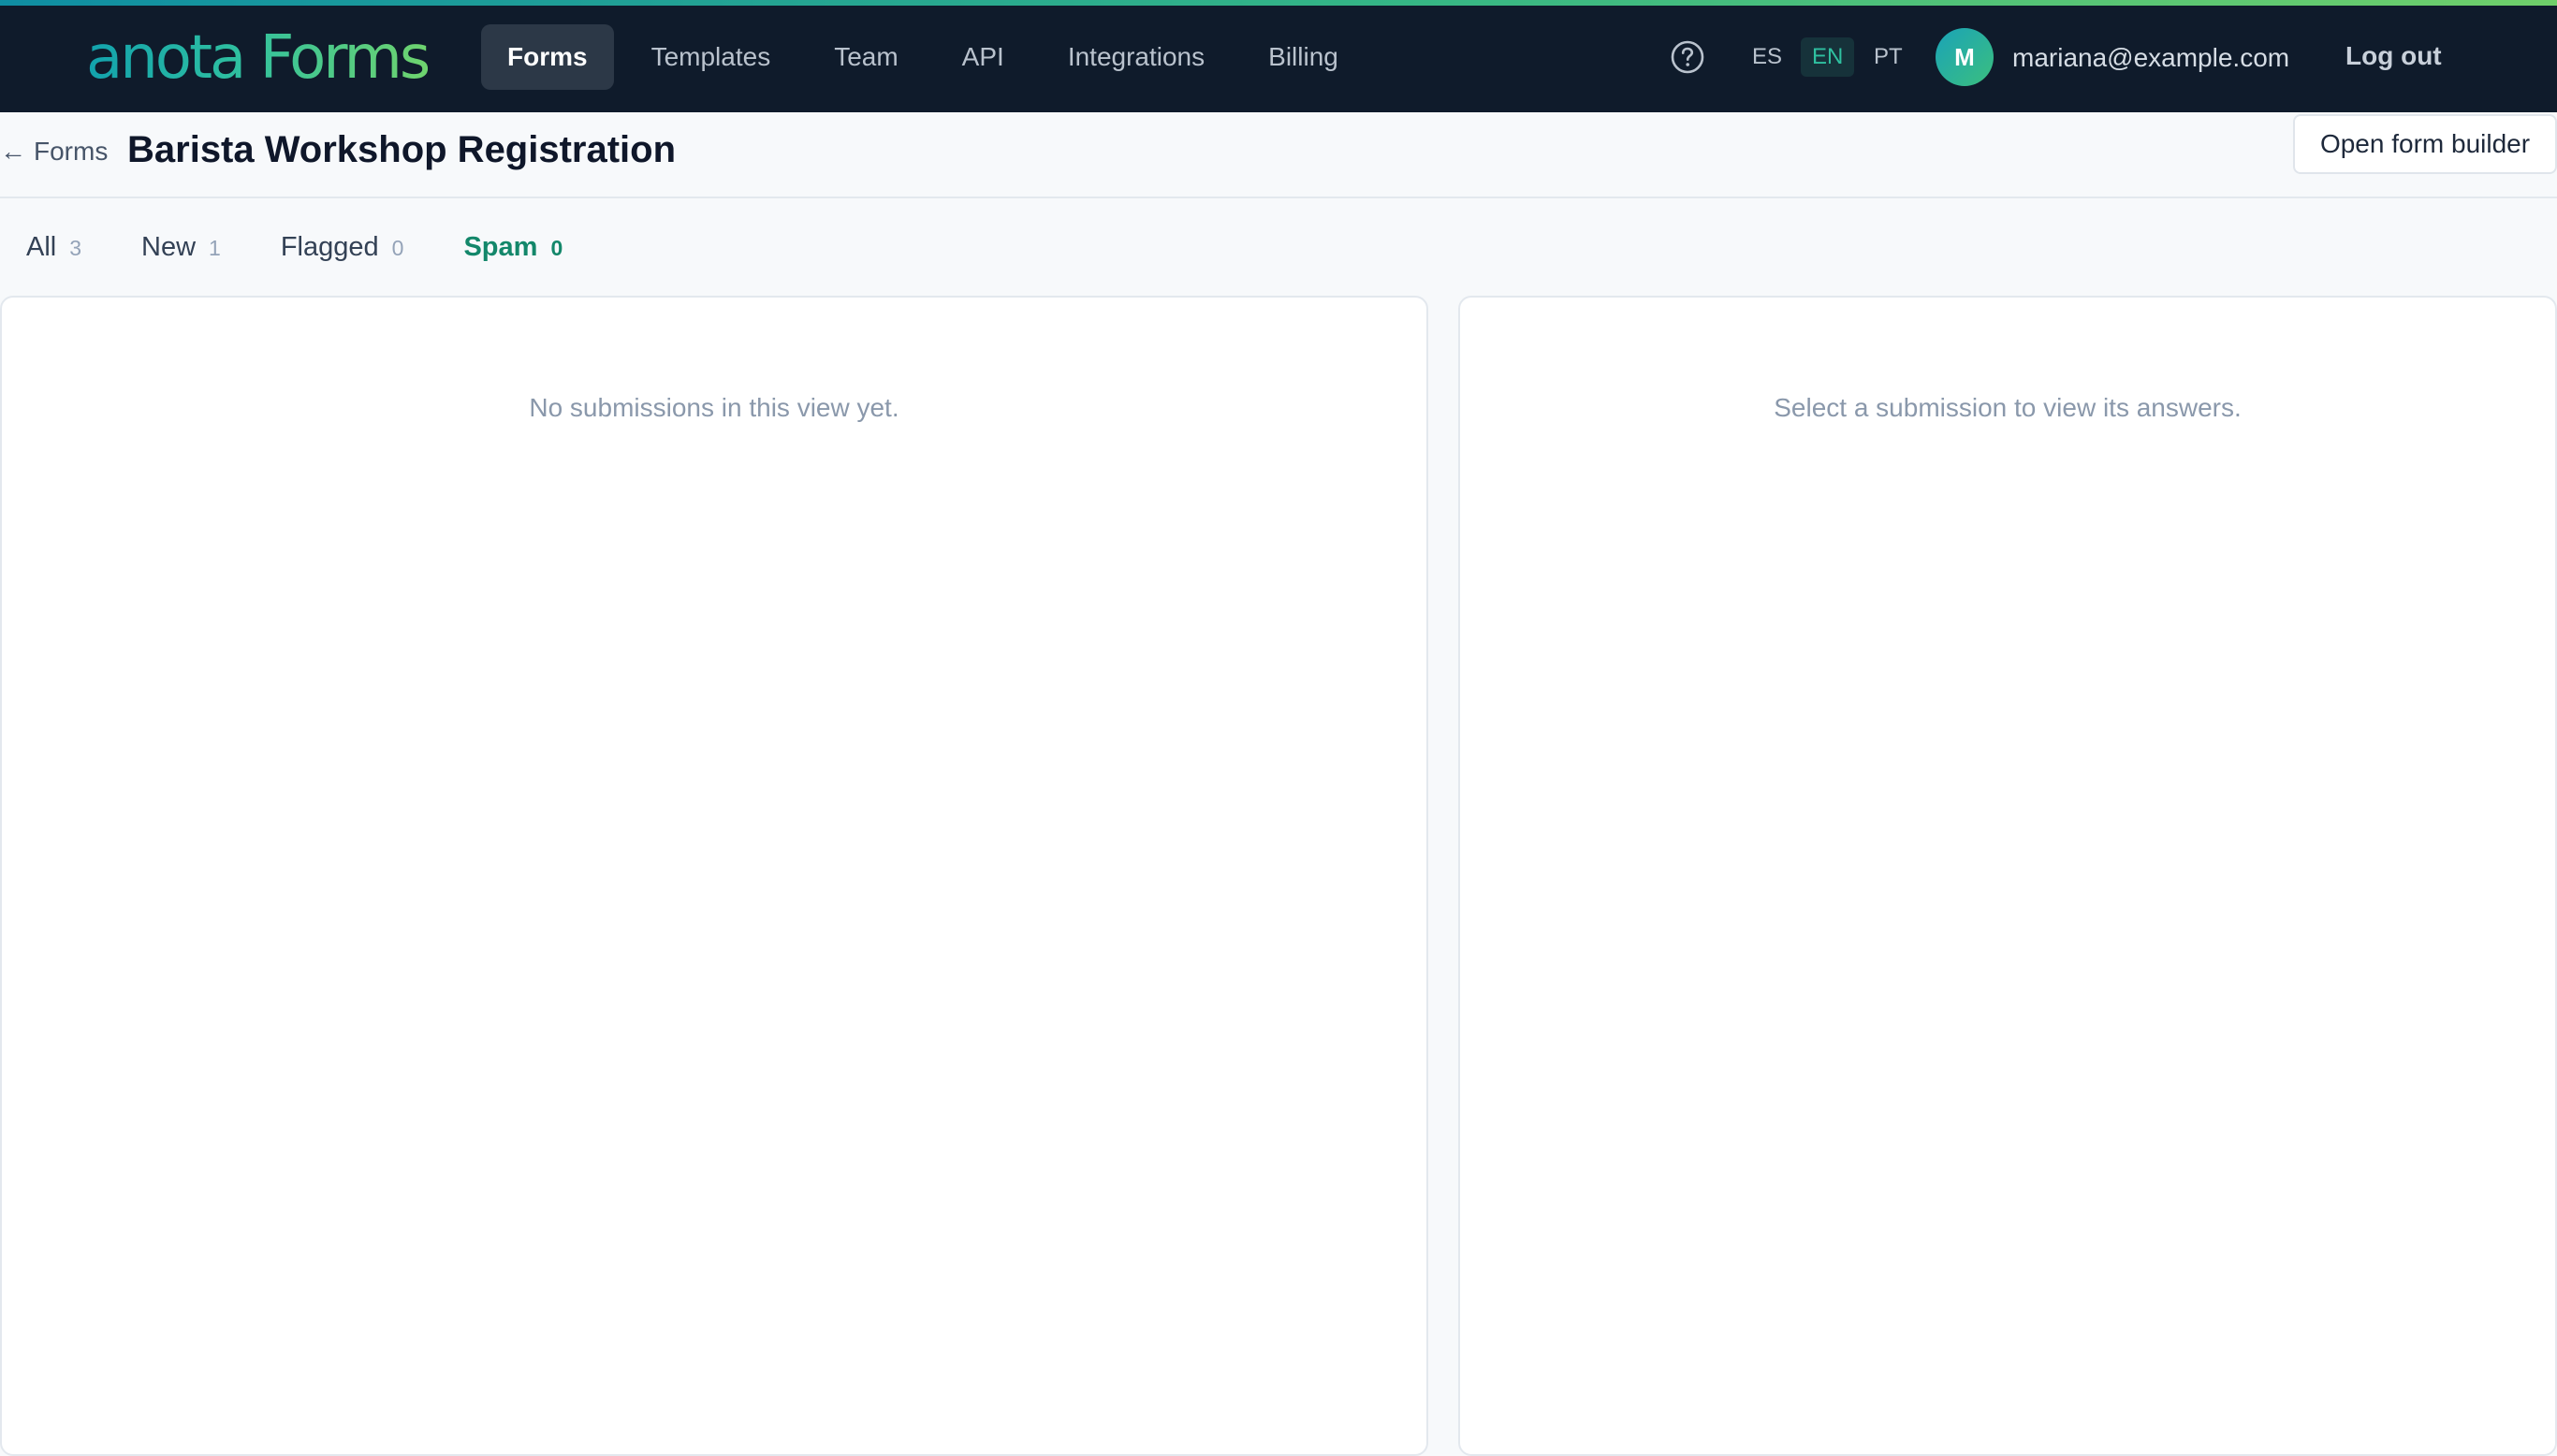  I want to click on tab-new: New 1, so click(181, 248).